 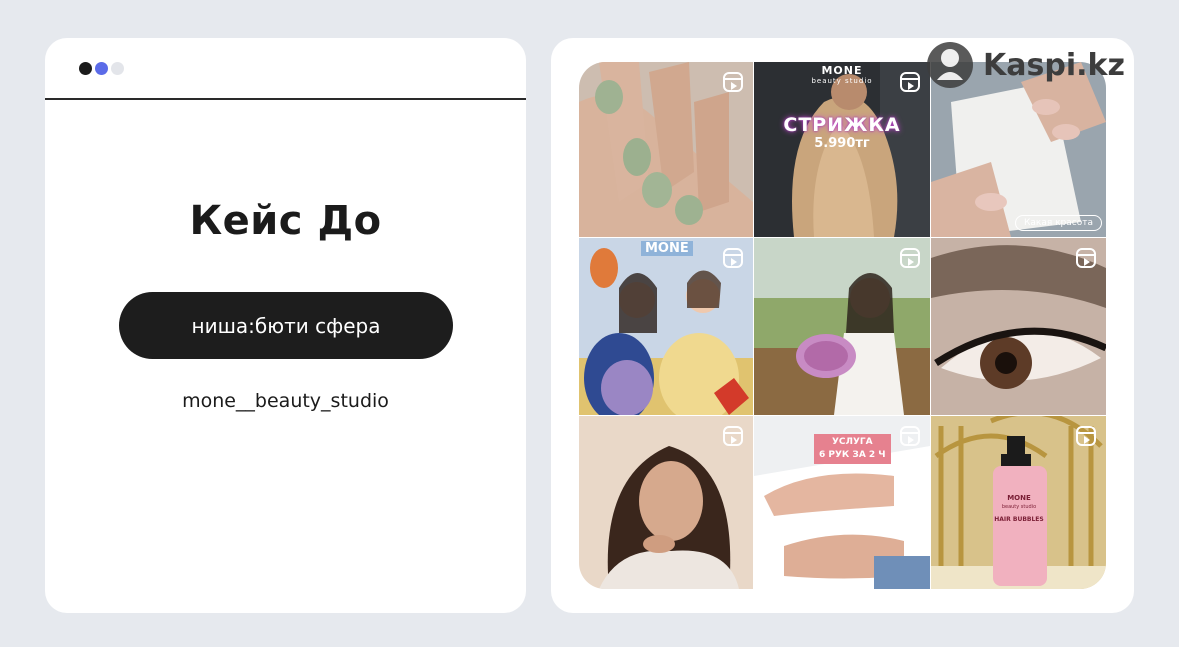 I want to click on window-dot-grey, so click(x=117, y=68).